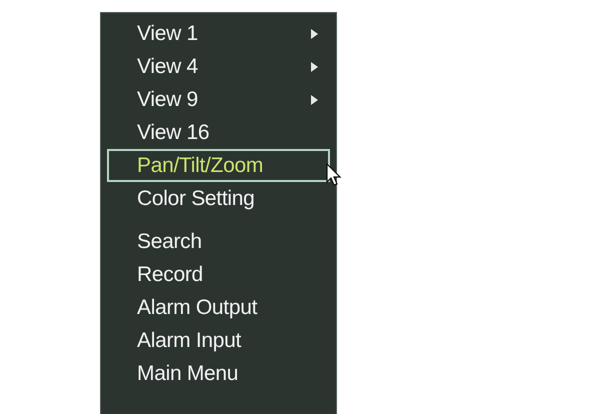 Image resolution: width=594 pixels, height=414 pixels. What do you see at coordinates (218, 274) in the screenshot?
I see `menu-item: Record` at bounding box center [218, 274].